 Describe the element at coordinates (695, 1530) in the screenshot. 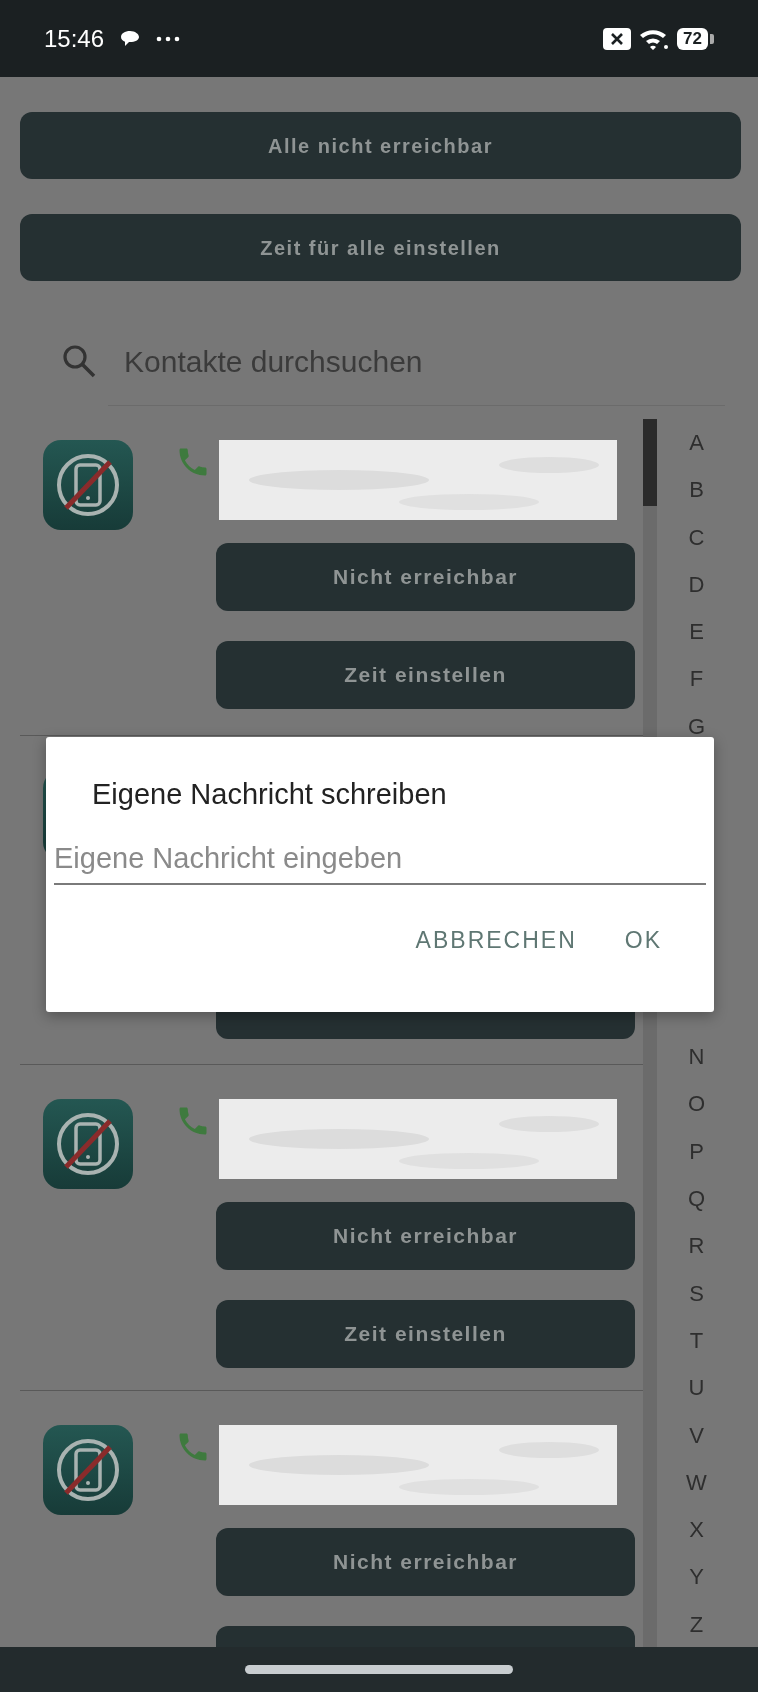

I see `index-letter: X` at that location.